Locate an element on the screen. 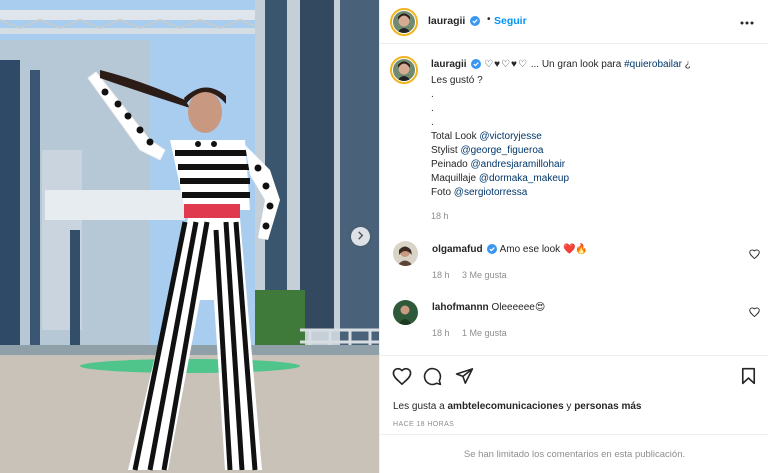  author-username-text: lauragii is located at coordinates (446, 21).